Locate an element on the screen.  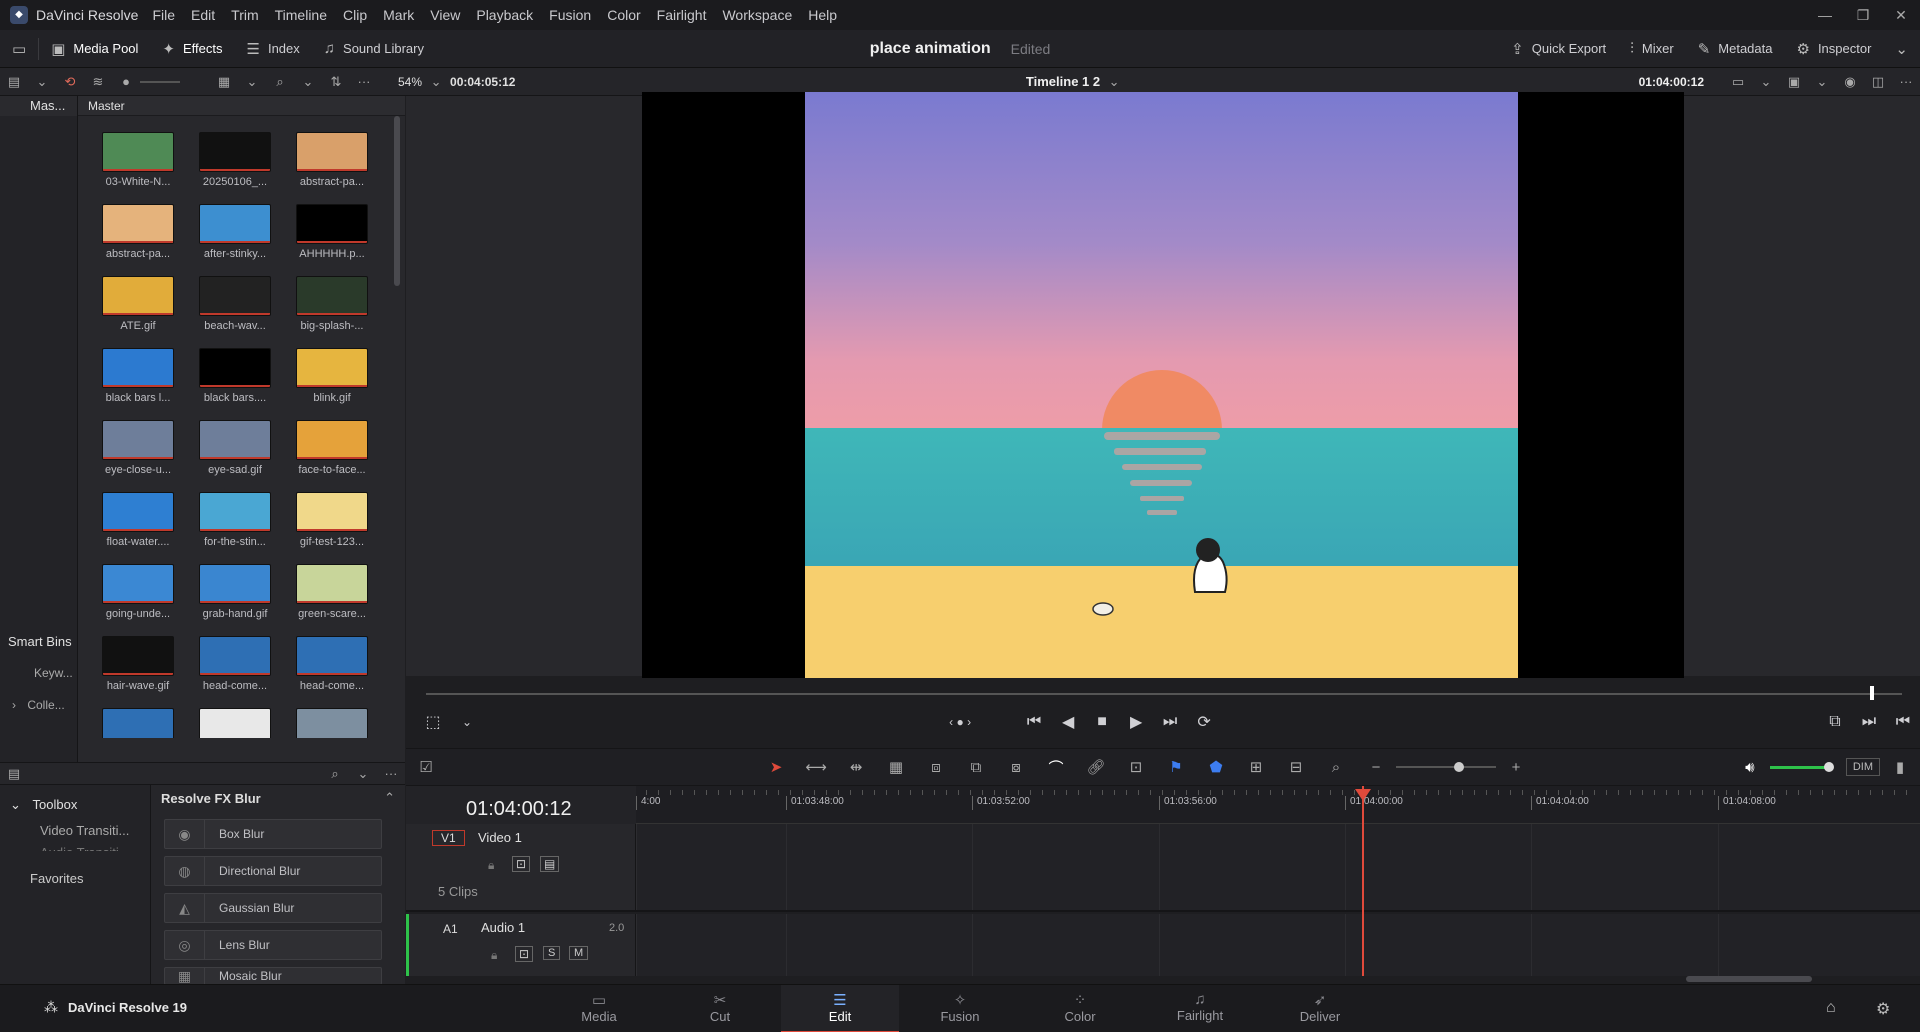
crop-tool-icon: ⬚ is located at coordinates (433, 722).